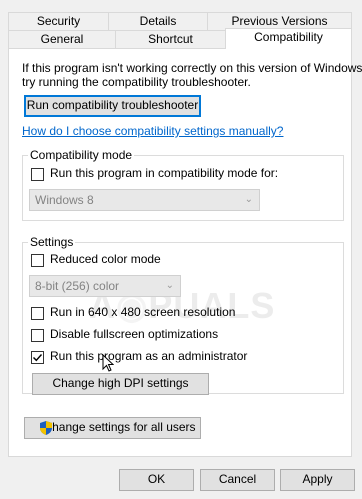 This screenshot has width=362, height=499. I want to click on tab-shortcut-label: Shortcut, so click(170, 39).